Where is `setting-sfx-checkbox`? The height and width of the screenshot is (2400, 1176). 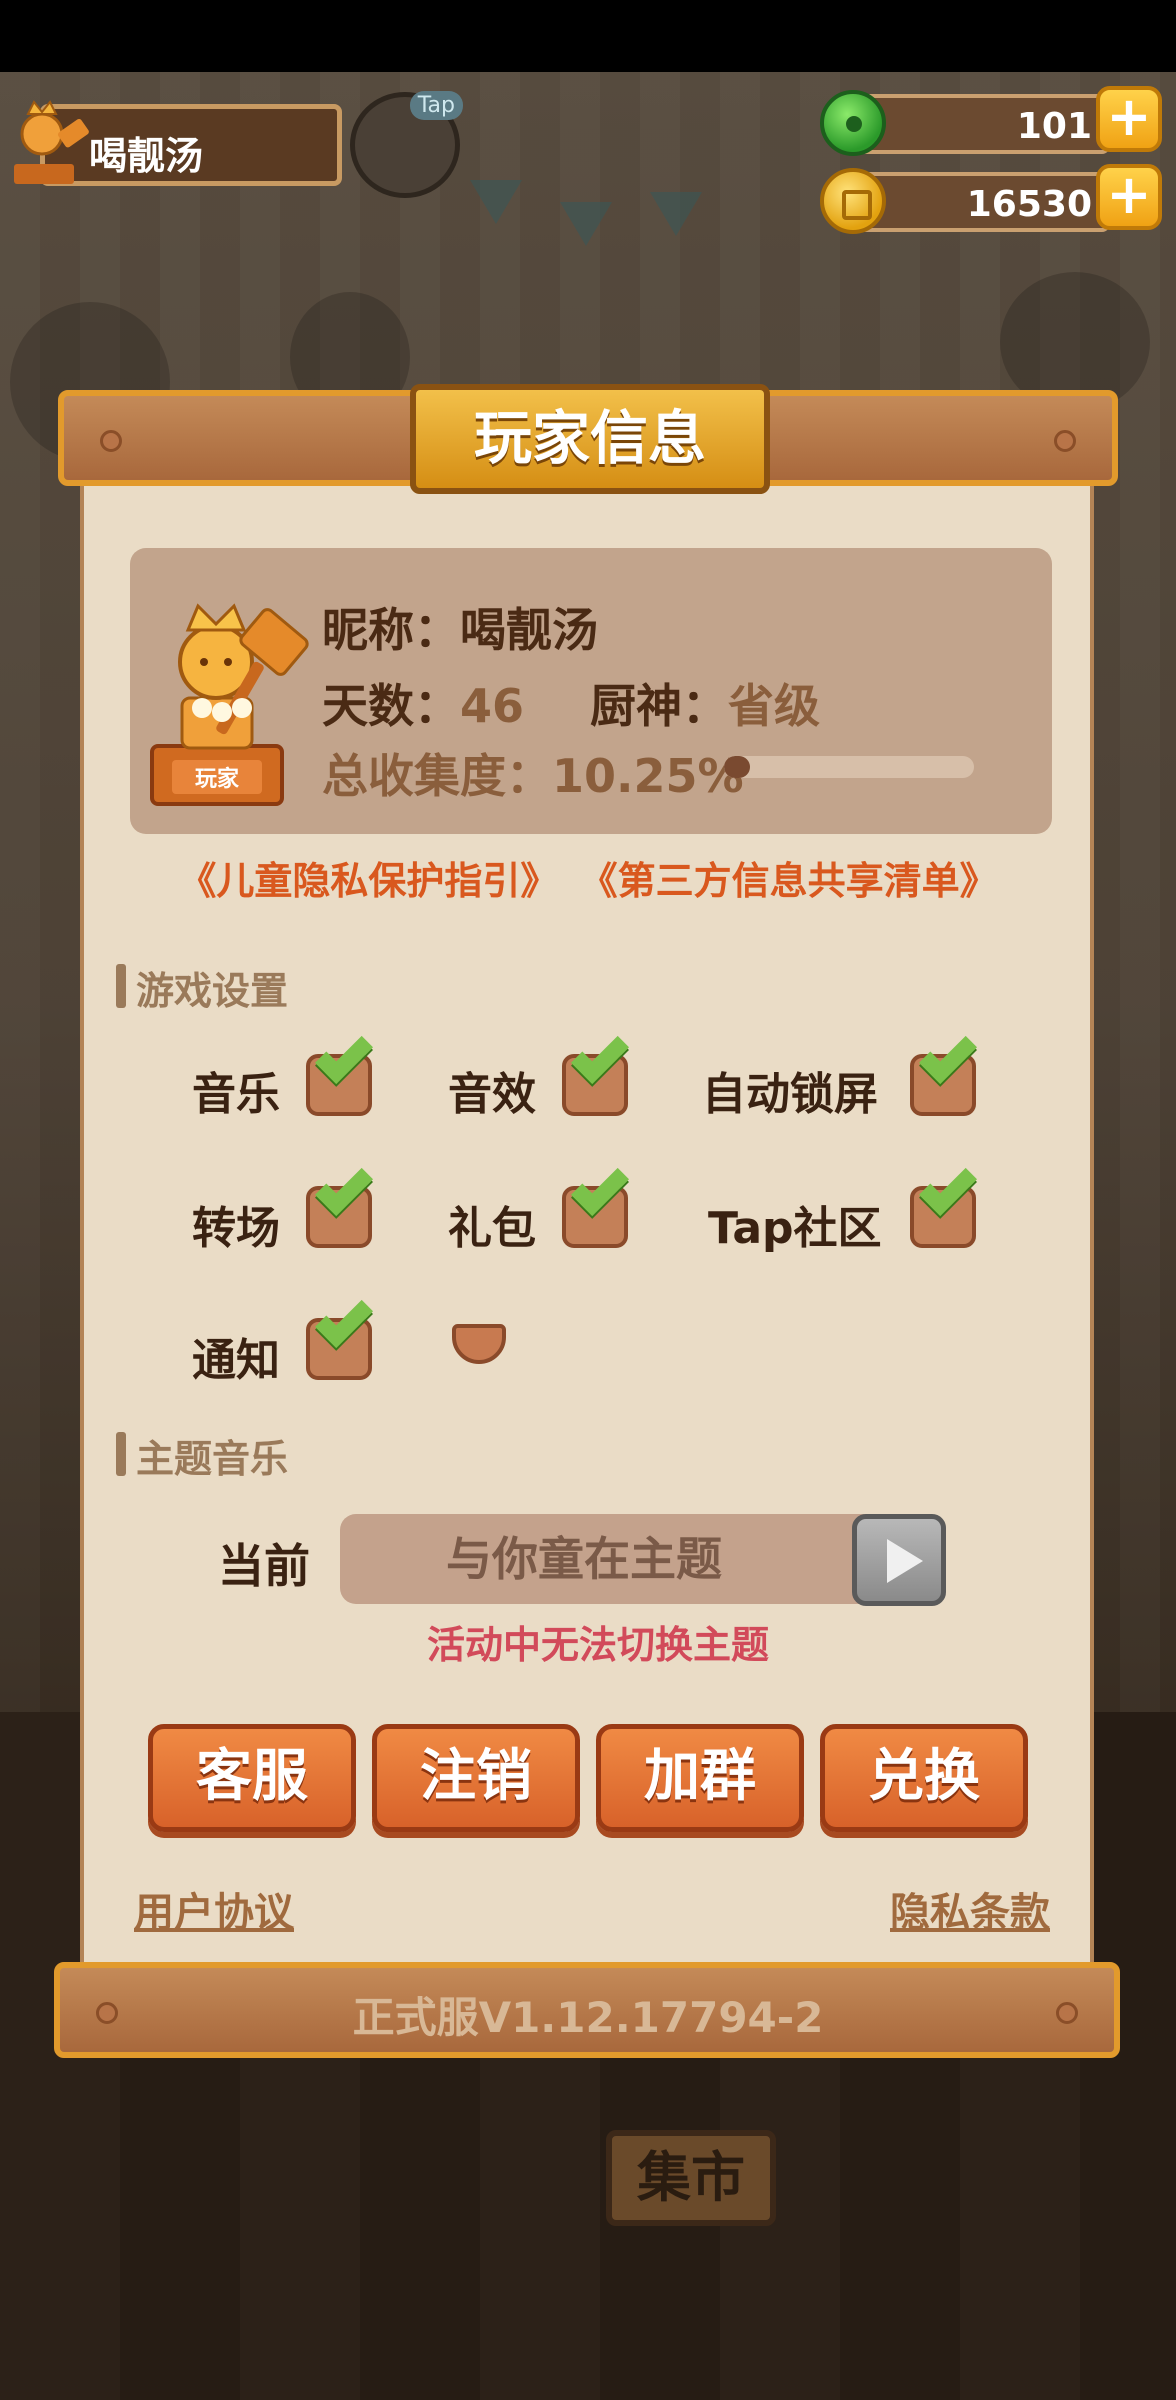 setting-sfx-checkbox is located at coordinates (595, 1071).